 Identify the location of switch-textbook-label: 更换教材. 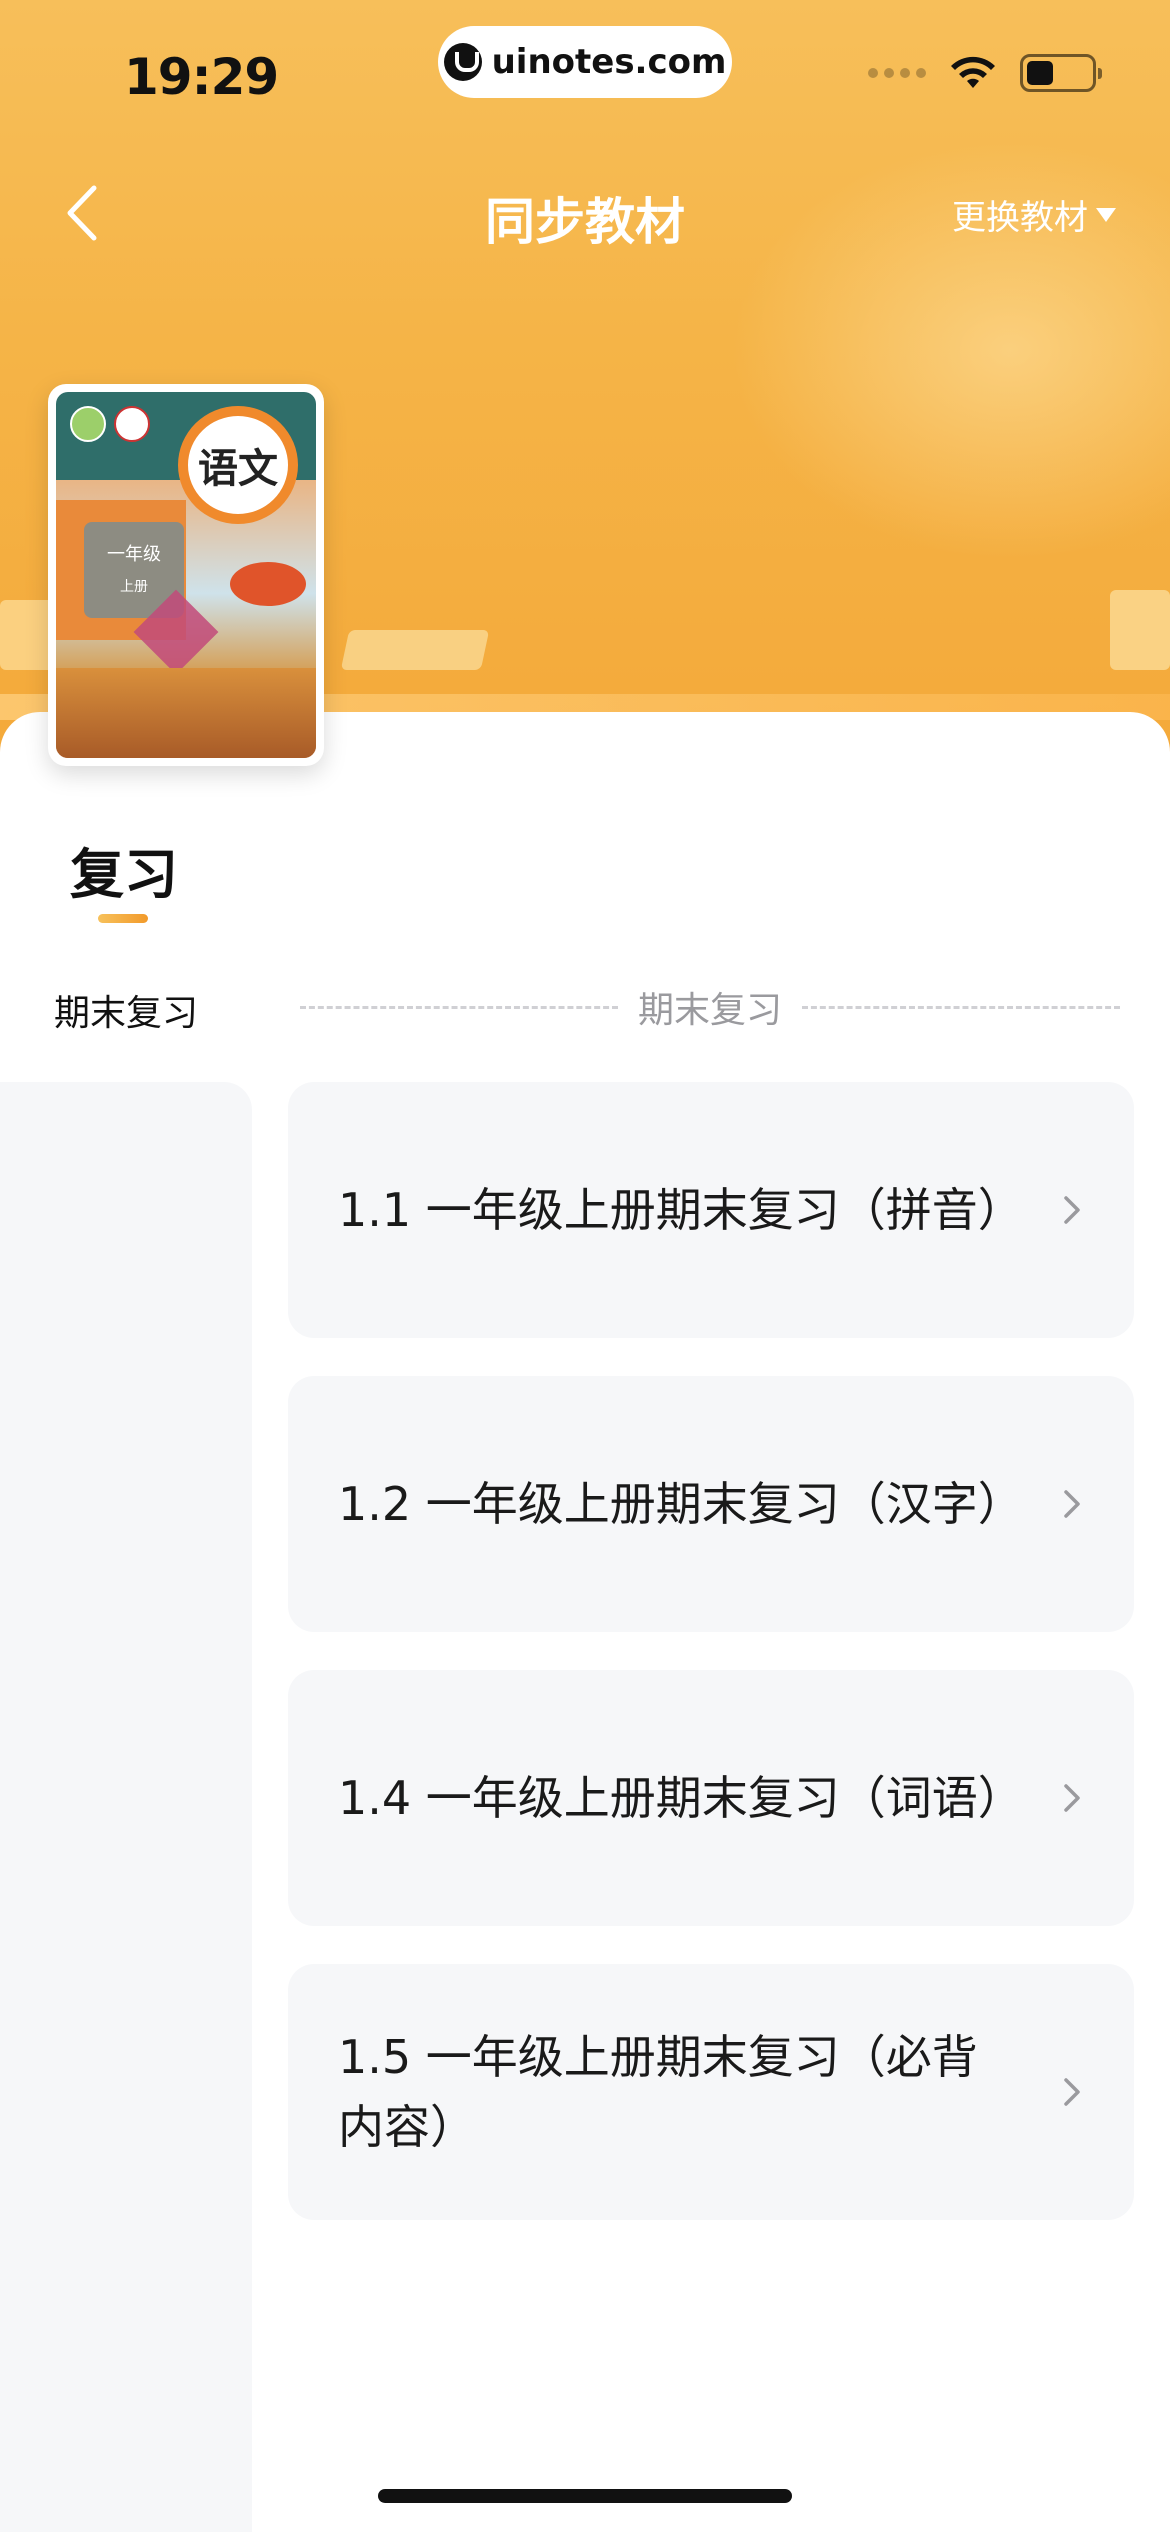
(1020, 218).